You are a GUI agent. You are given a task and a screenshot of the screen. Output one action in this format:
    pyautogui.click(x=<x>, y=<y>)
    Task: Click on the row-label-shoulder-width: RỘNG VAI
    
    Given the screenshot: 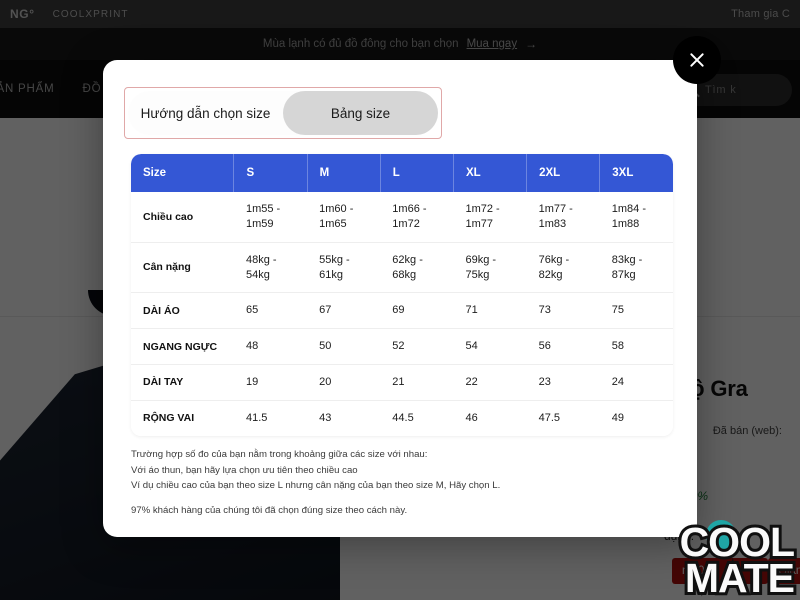 What is the action you would take?
    pyautogui.click(x=169, y=418)
    